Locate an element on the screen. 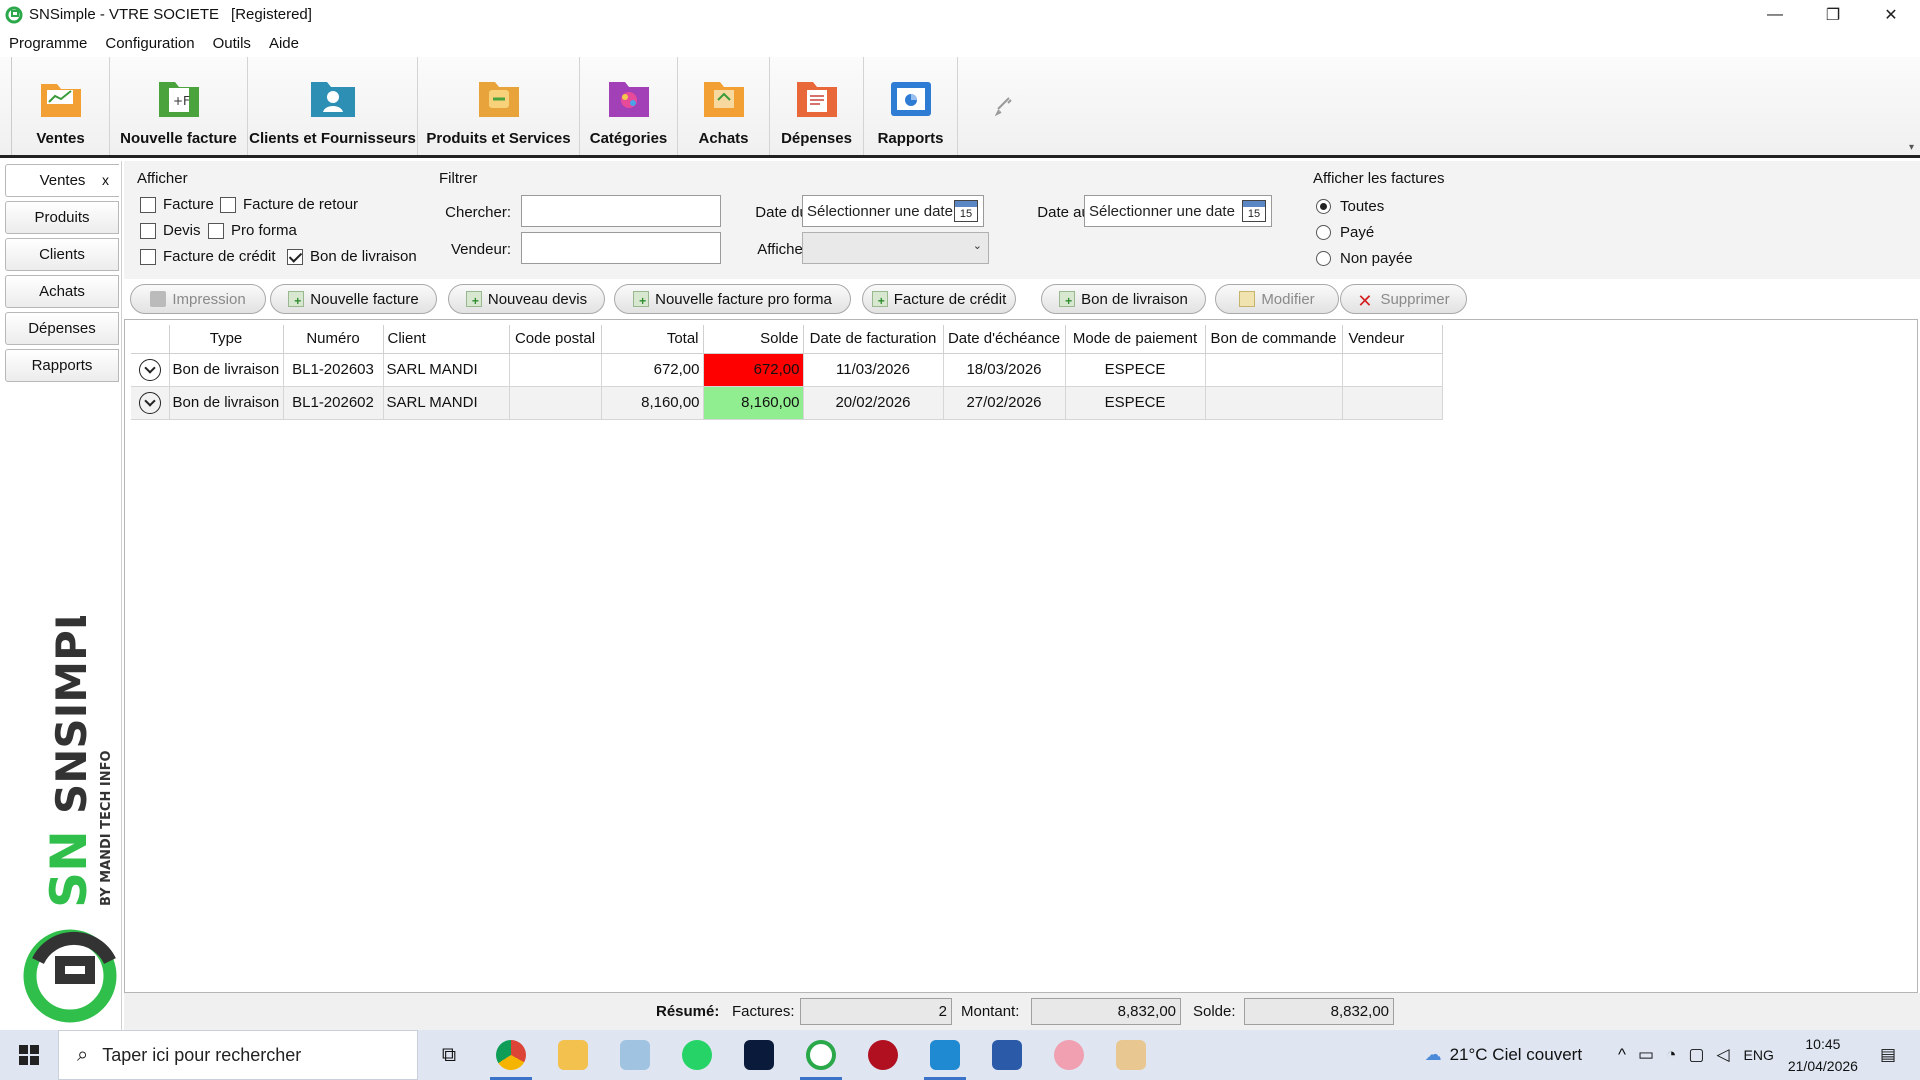  column-header: Date de facturation is located at coordinates (873, 339).